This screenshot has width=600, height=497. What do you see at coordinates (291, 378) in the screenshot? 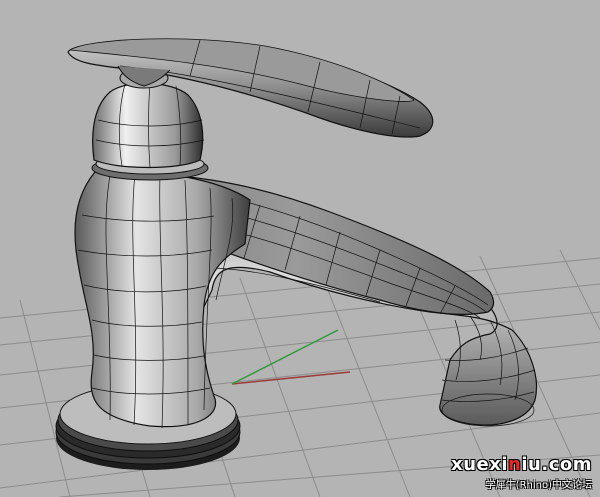
I see `x-axis-line` at bounding box center [291, 378].